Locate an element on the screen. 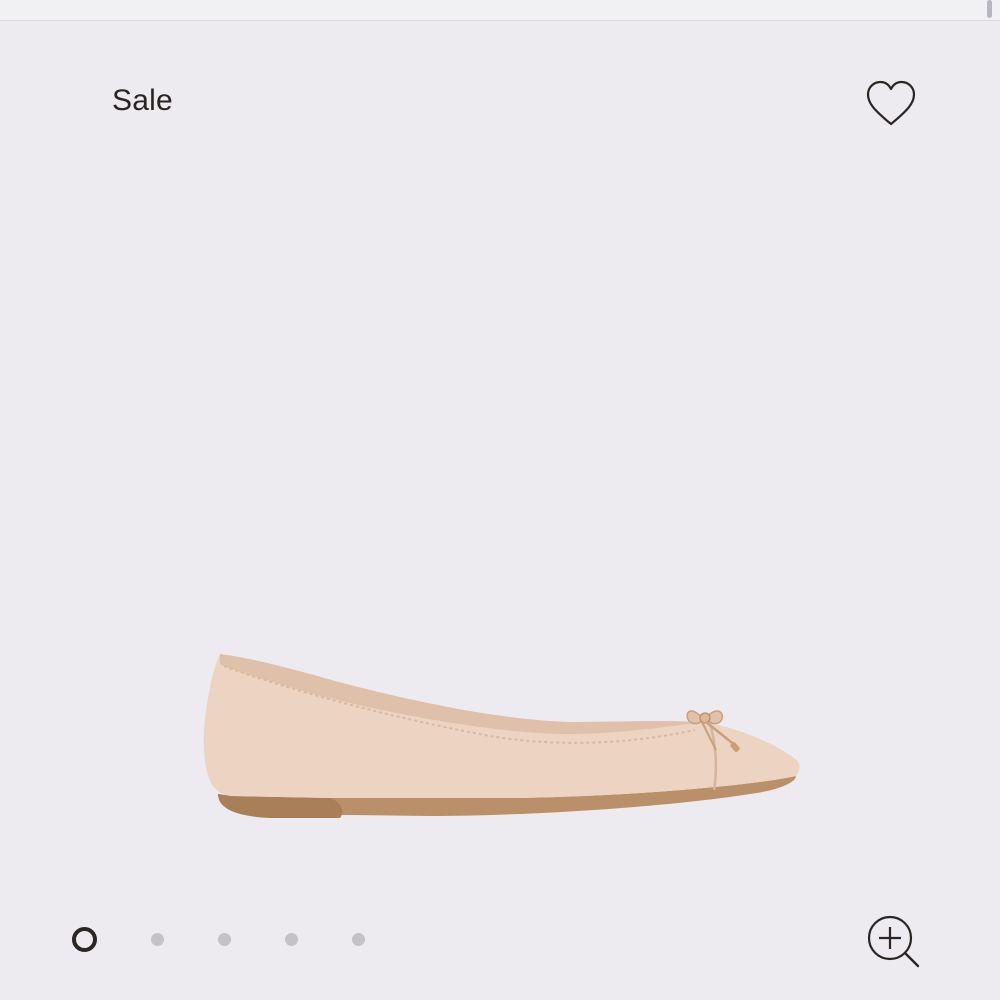  zoom-in-icon is located at coordinates (893, 941).